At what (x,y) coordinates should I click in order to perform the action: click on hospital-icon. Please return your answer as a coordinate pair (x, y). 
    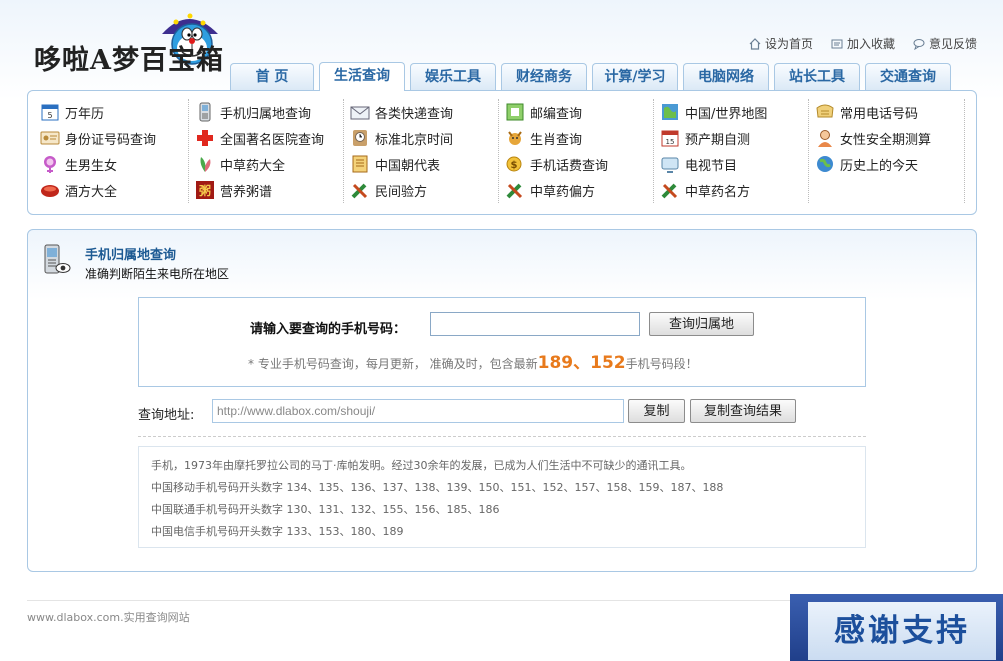
    Looking at the image, I should click on (205, 138).